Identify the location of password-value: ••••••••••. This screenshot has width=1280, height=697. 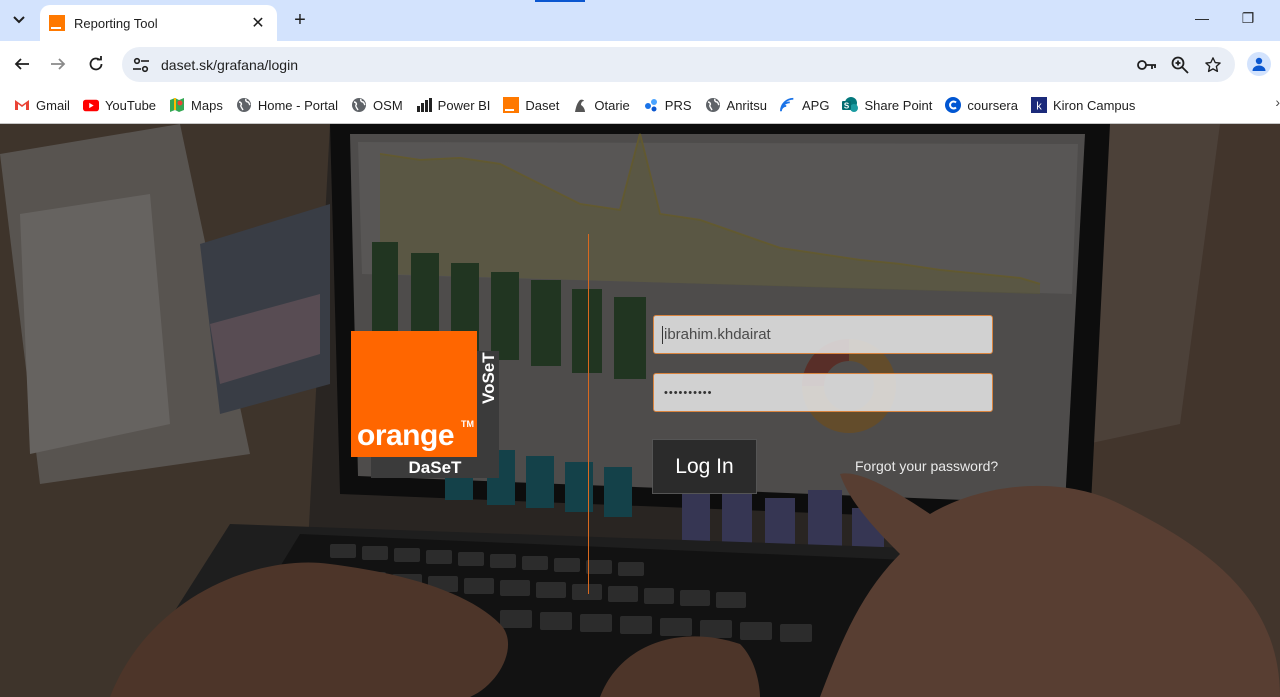
(688, 392).